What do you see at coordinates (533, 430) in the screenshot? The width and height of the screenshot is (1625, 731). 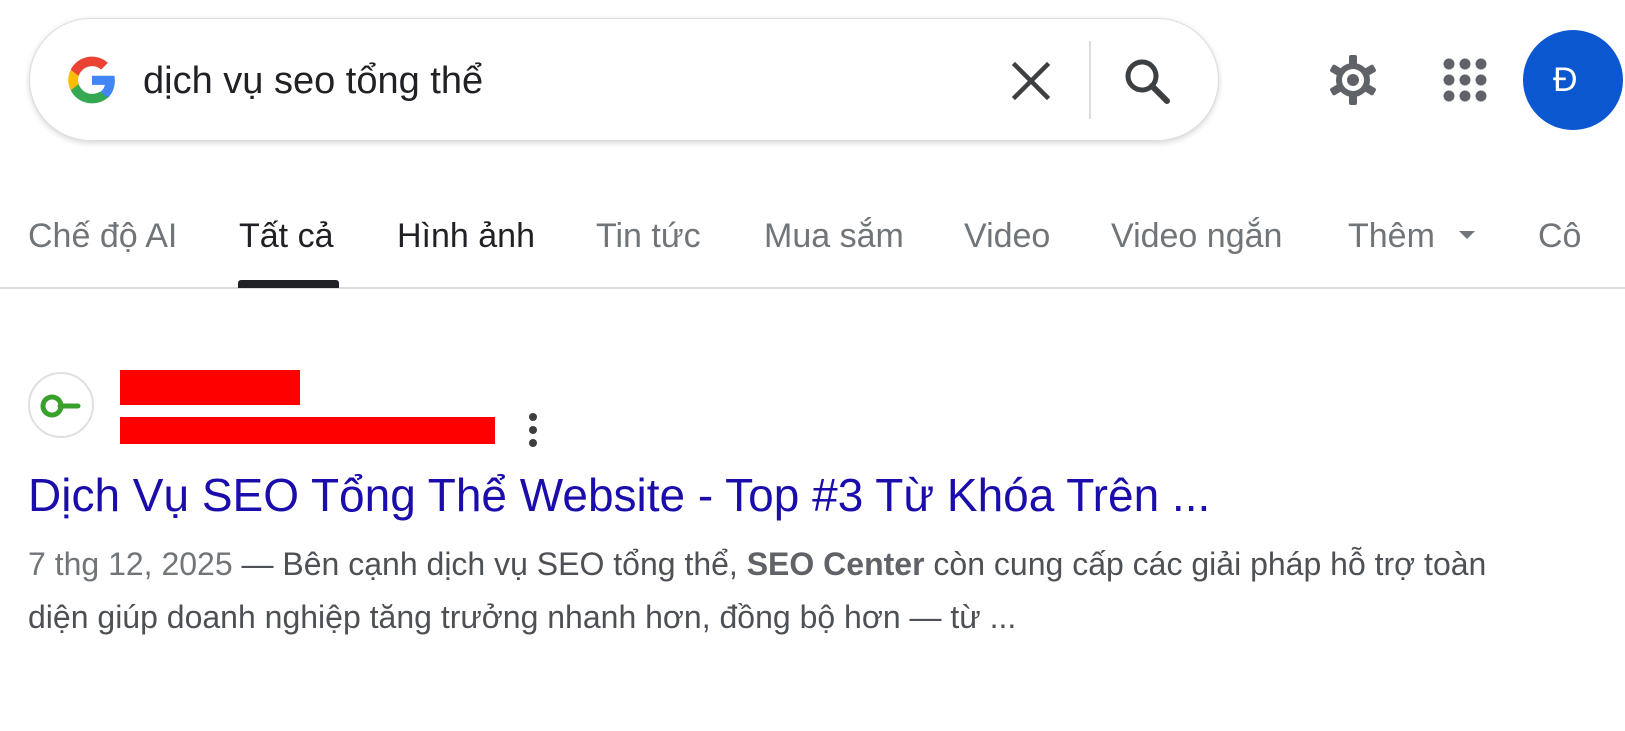 I see `more-options-icon` at bounding box center [533, 430].